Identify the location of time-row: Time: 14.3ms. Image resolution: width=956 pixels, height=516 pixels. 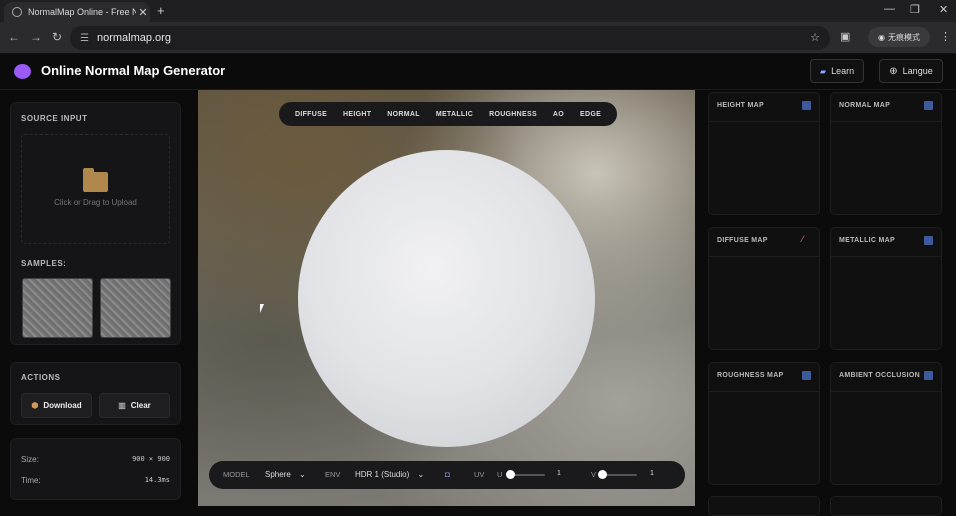
(95, 480).